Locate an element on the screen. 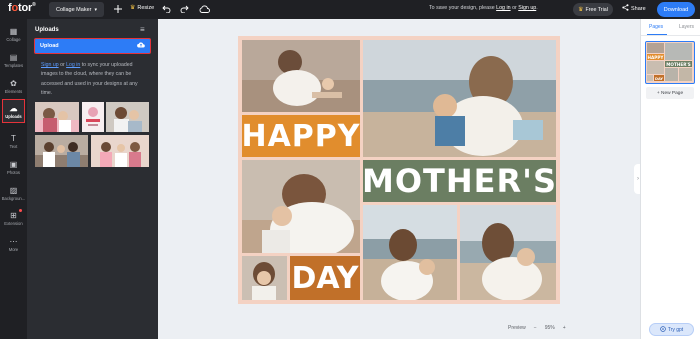 This screenshot has width=700, height=339. svg-text: DAY is located at coordinates (659, 79).